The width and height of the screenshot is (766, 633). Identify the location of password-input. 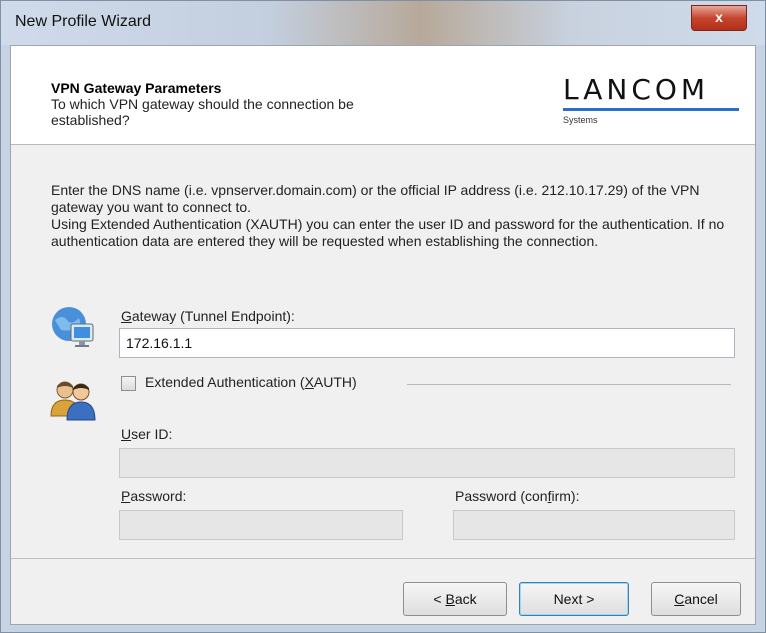
(261, 525).